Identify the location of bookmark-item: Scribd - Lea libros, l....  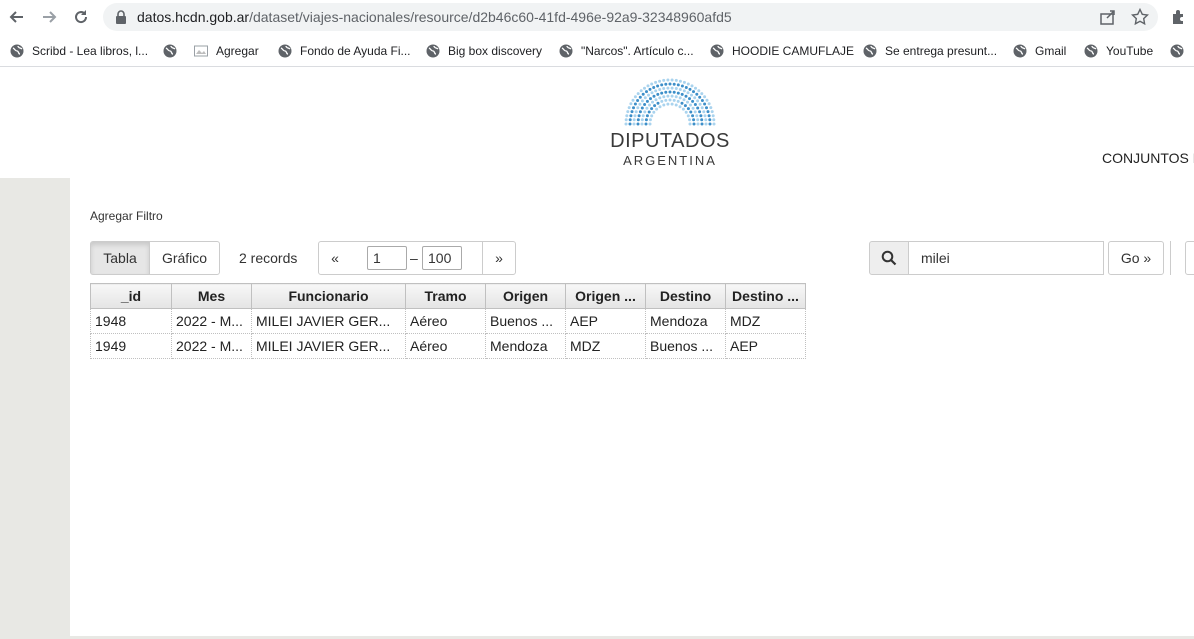
(79, 51).